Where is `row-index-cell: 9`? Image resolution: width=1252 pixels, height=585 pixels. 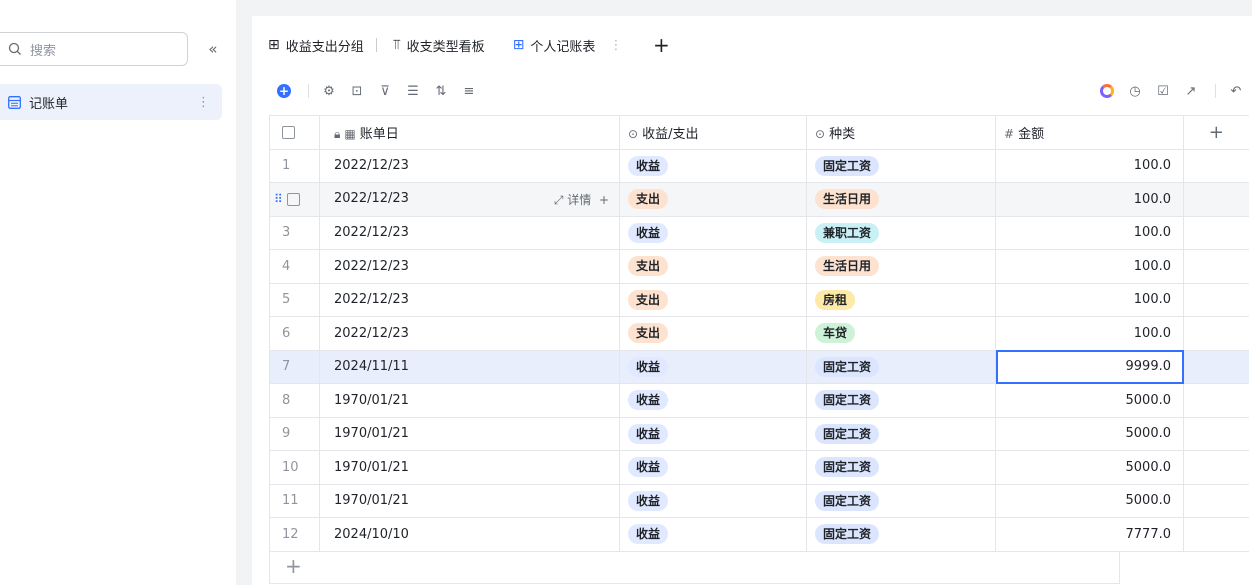 row-index-cell: 9 is located at coordinates (294, 434).